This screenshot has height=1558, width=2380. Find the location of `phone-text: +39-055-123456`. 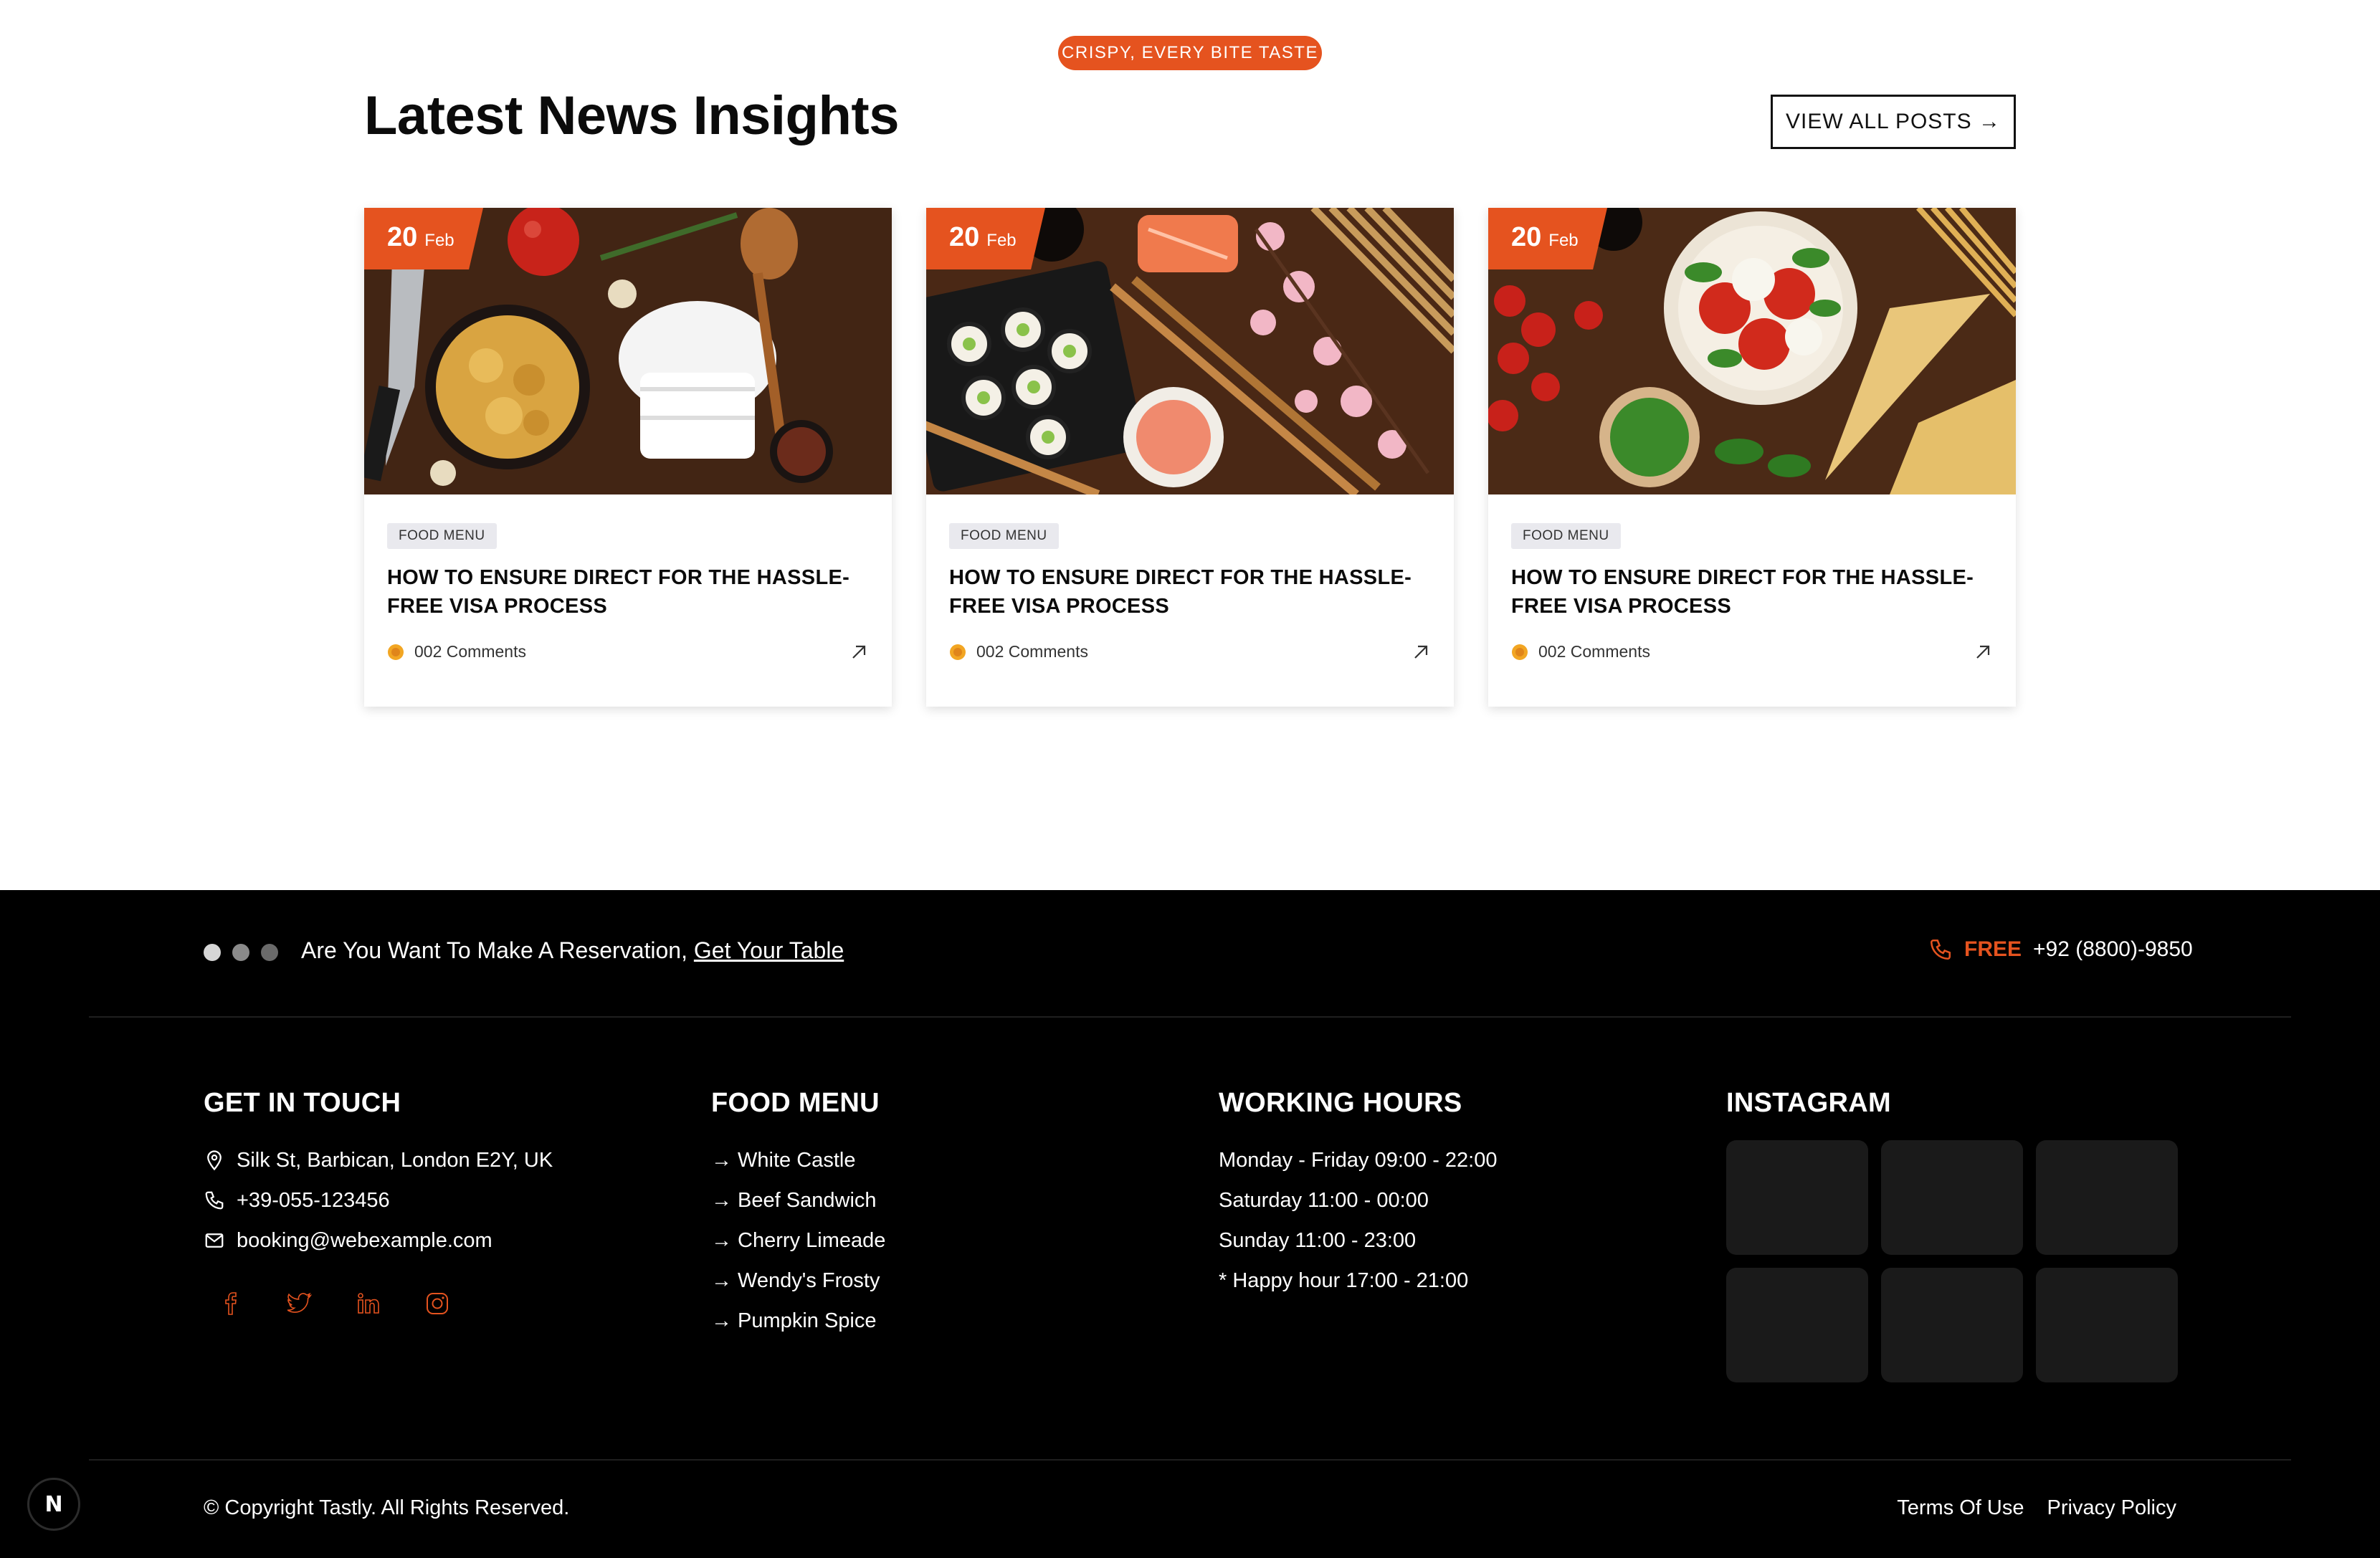

phone-text: +39-055-123456 is located at coordinates (313, 1200).